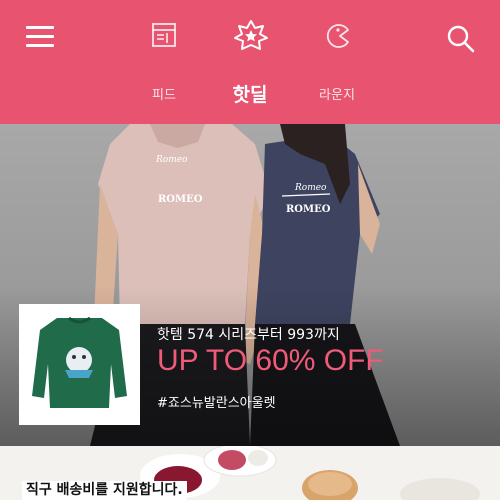  Describe the element at coordinates (337, 95) in the screenshot. I see `tab-lounge-label: 라운지` at that location.